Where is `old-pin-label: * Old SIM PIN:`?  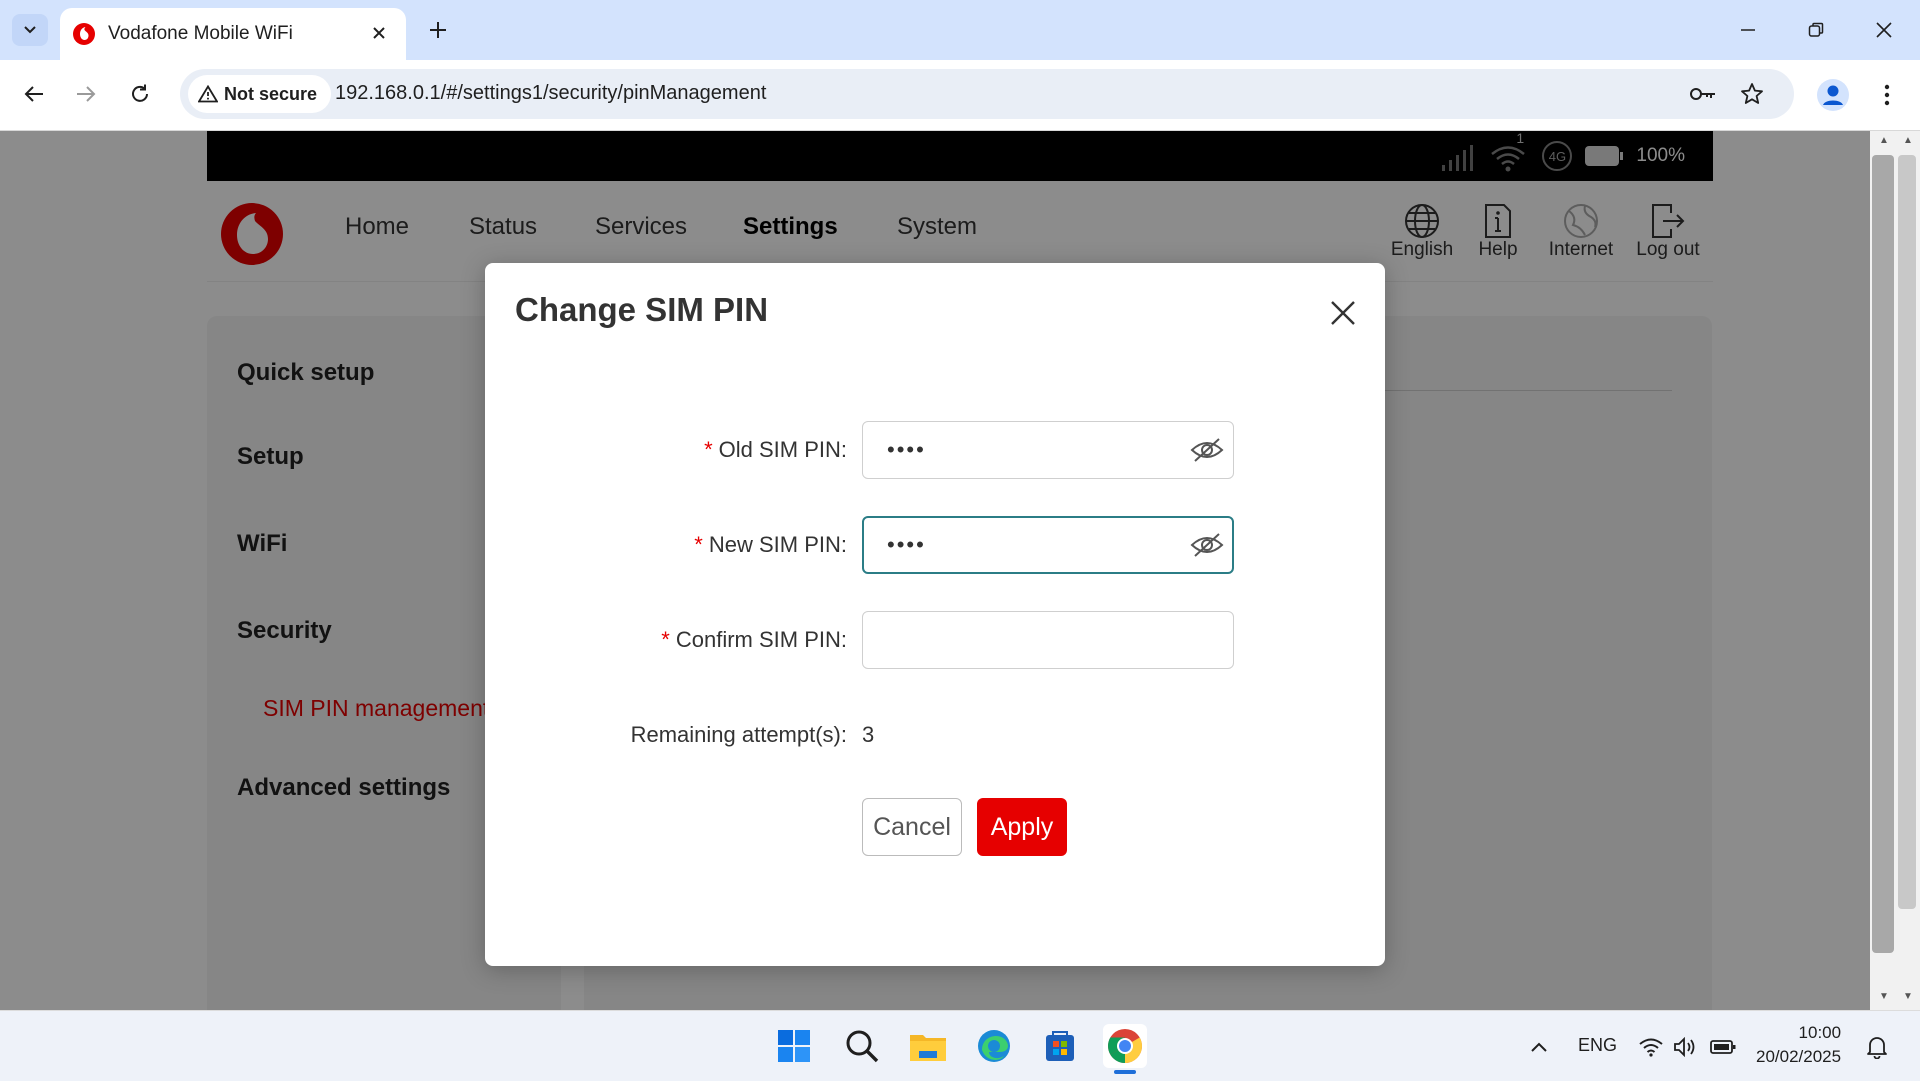
old-pin-label: * Old SIM PIN: is located at coordinates (775, 450).